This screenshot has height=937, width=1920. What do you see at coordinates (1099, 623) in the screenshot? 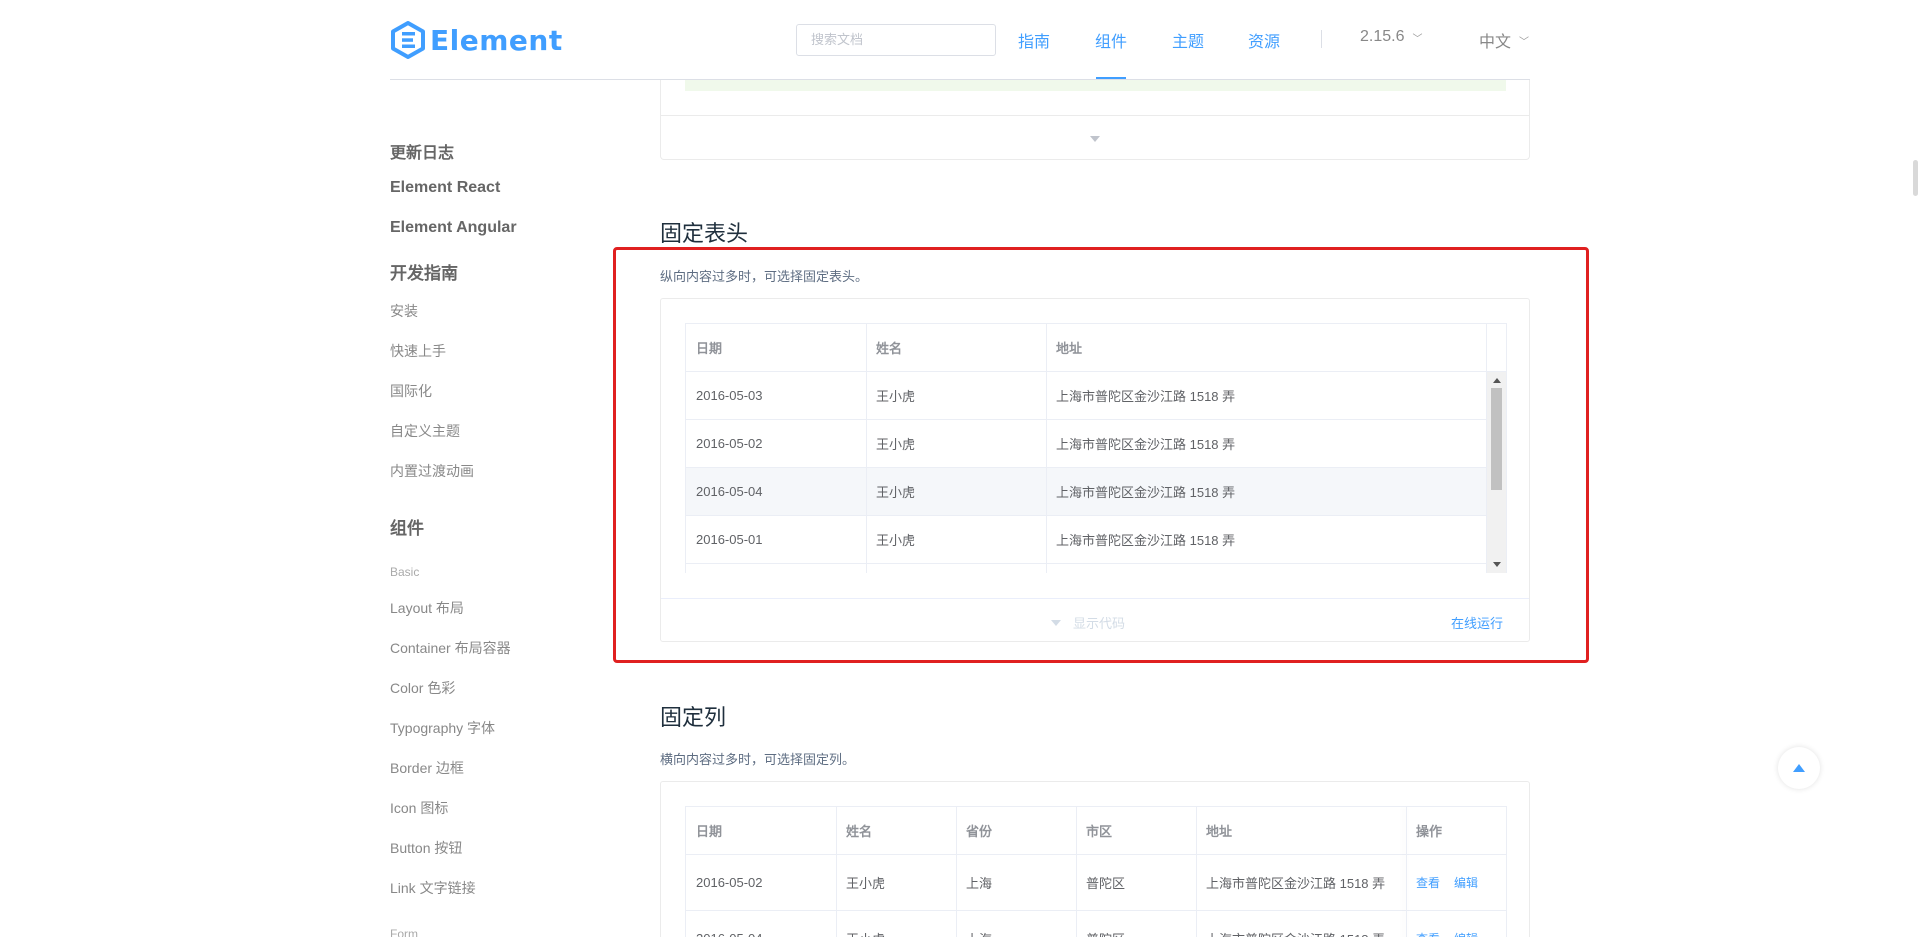
I see `show-code-label: 显示代码` at bounding box center [1099, 623].